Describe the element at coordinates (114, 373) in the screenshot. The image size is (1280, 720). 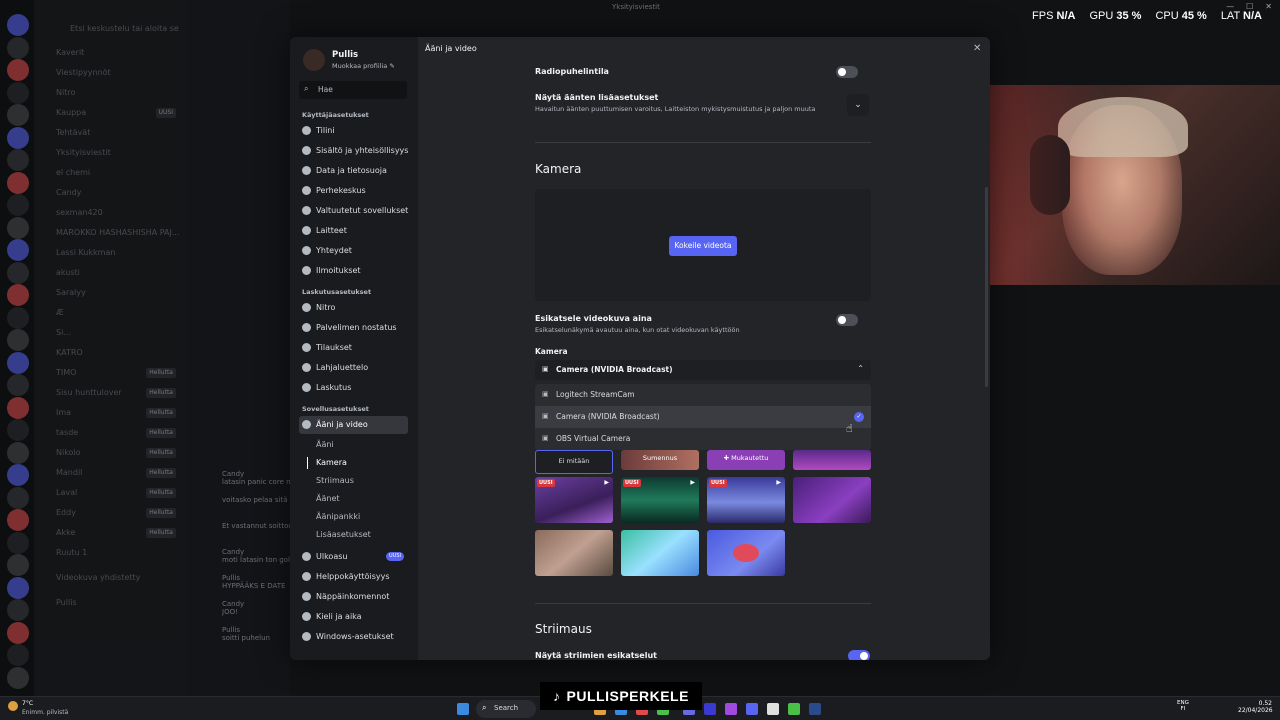
I see `dm-item: TIMO Hellutta` at that location.